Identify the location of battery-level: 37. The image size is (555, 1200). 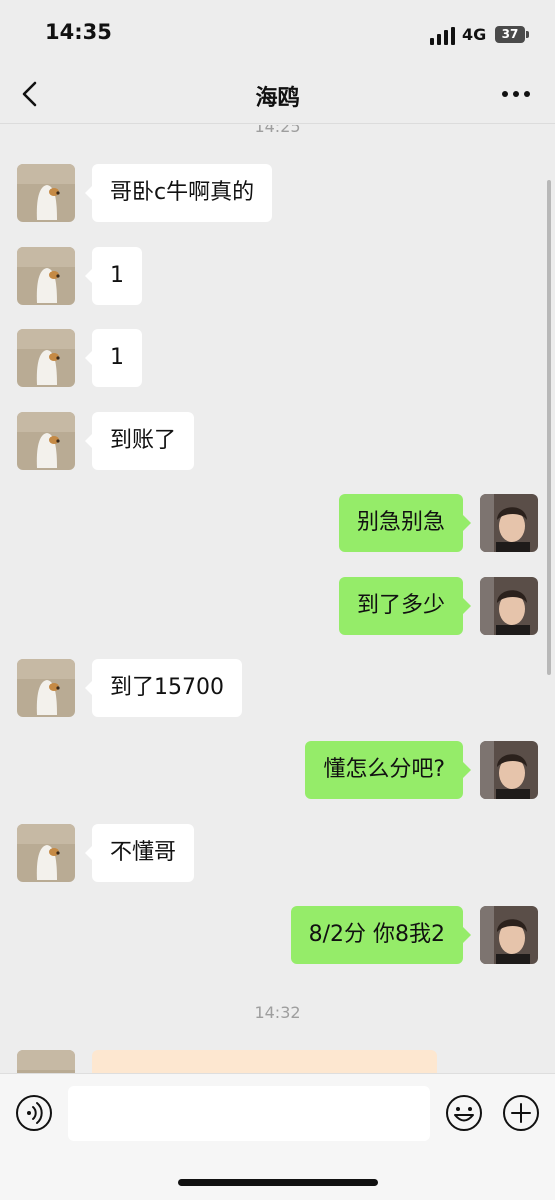
(510, 34).